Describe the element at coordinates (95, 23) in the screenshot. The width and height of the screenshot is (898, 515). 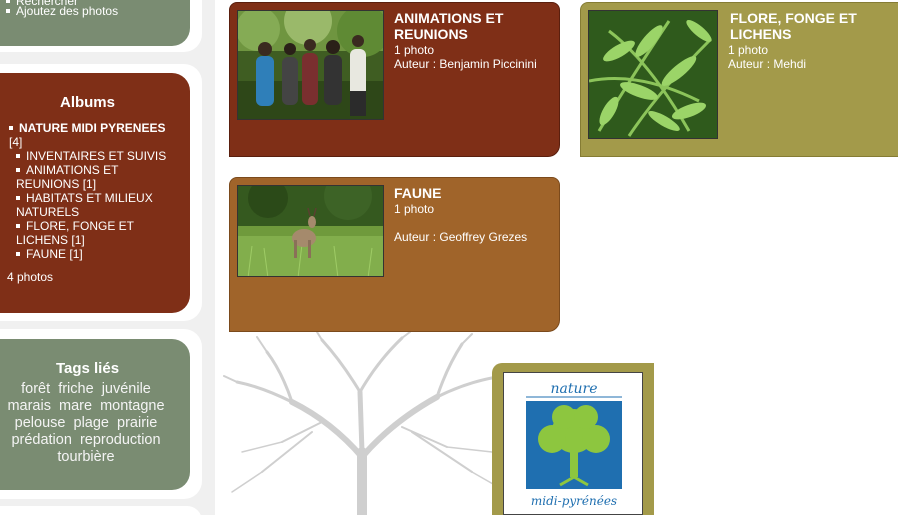
I see `actions-panel: Rechercher Ajoutez des photos` at that location.